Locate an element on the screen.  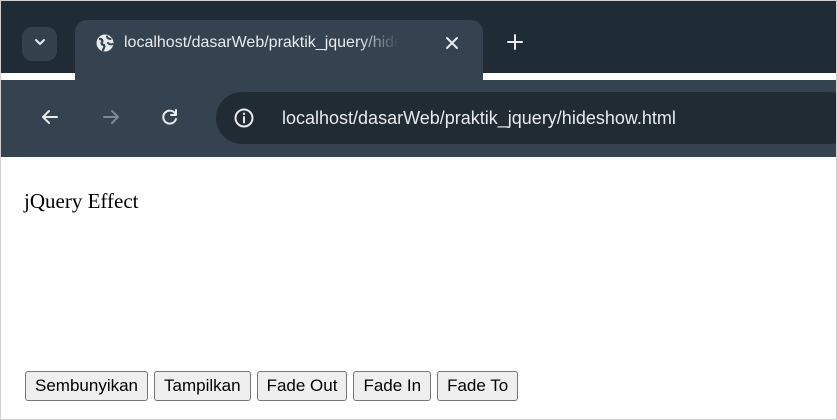
plus-icon is located at coordinates (515, 44).